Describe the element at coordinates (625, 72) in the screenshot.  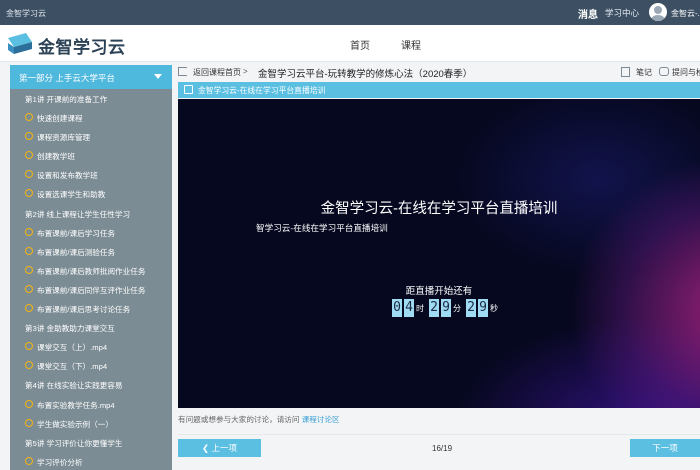
I see `note-icon` at that location.